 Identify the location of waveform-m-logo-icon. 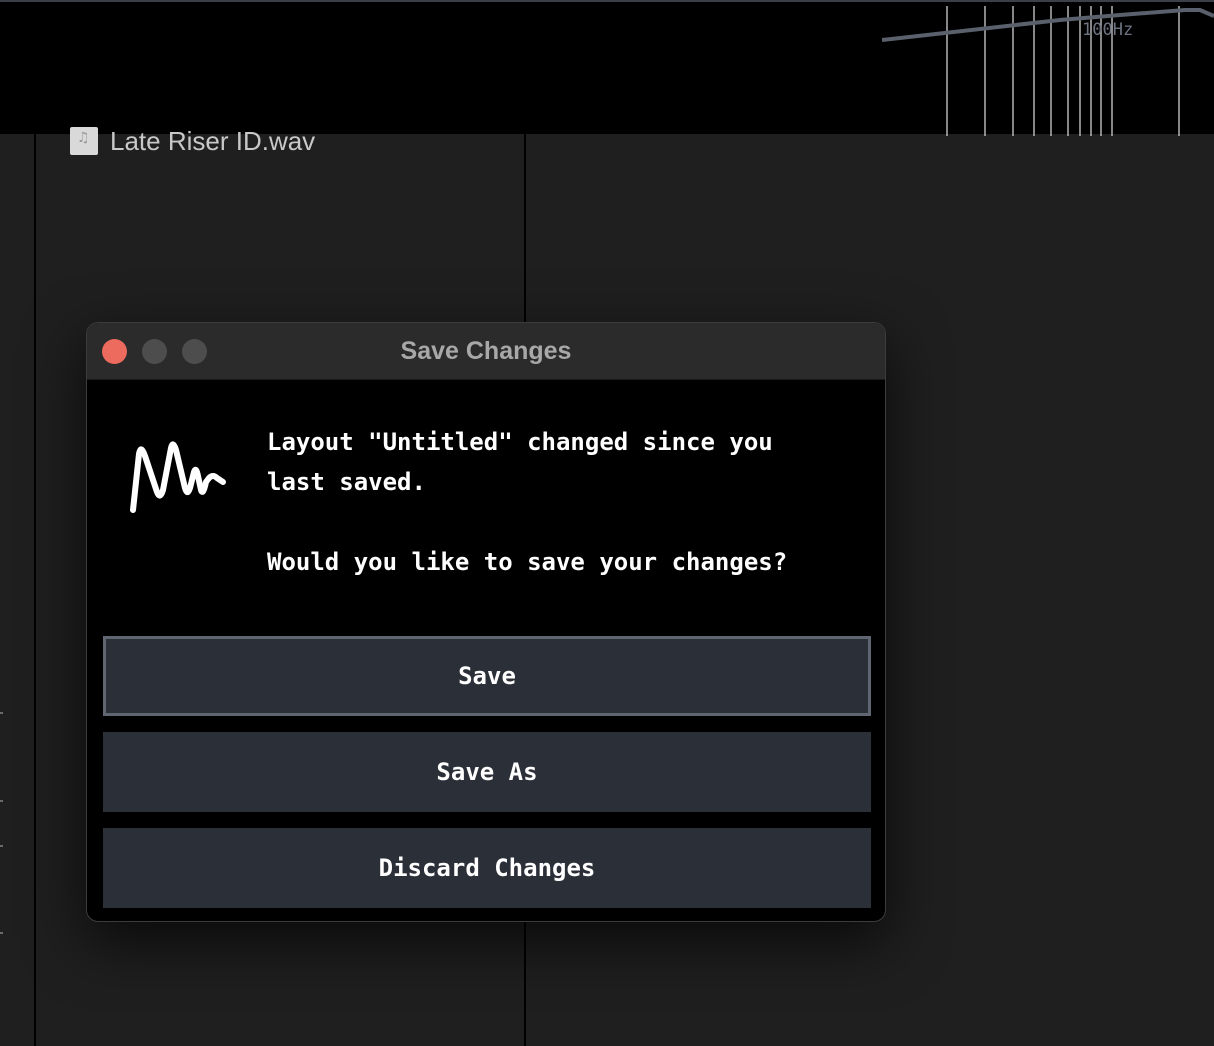
(178, 477).